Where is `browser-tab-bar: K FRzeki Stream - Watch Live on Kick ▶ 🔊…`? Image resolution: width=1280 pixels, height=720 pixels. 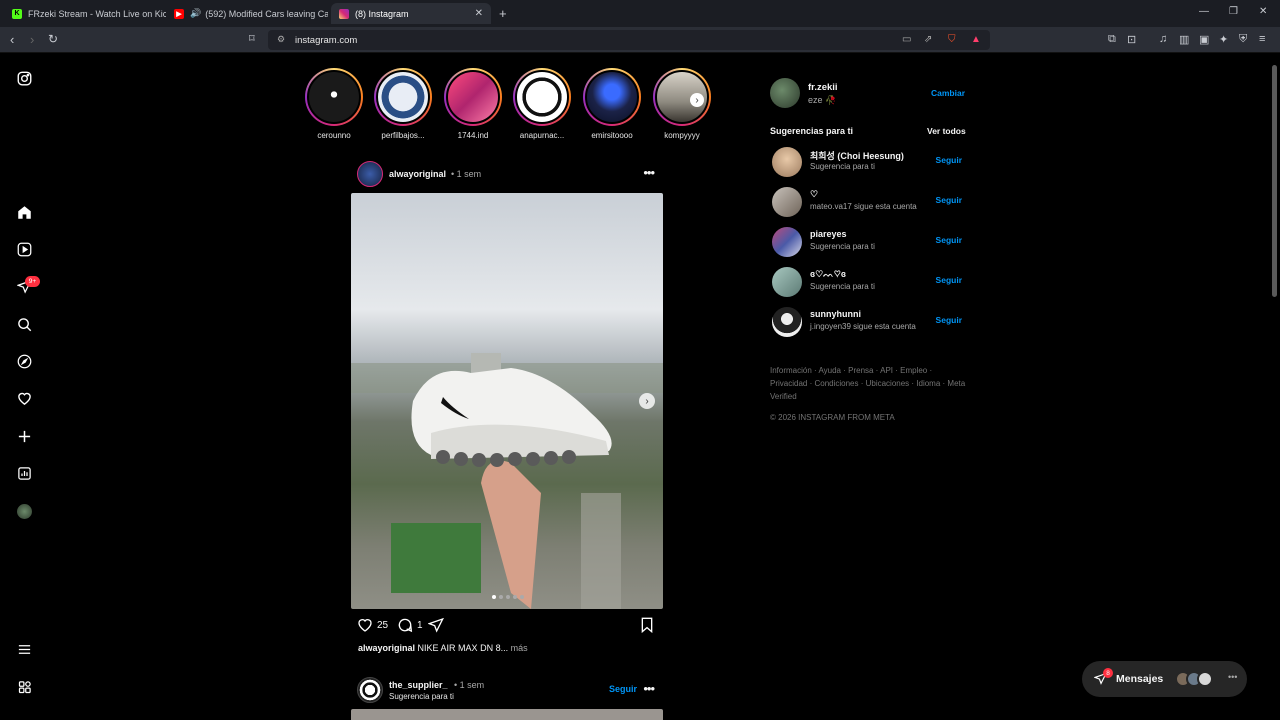 browser-tab-bar: K FRzeki Stream - Watch Live on Kick ▶ 🔊… is located at coordinates (640, 13).